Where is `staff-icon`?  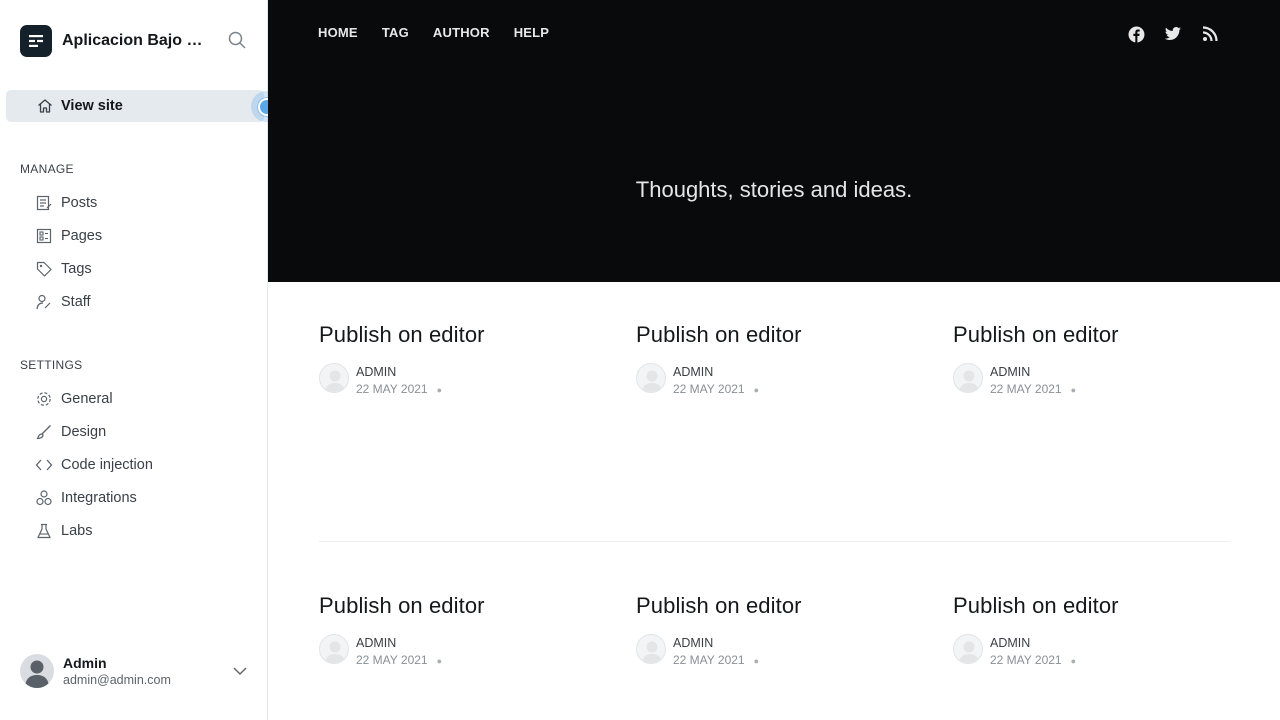
staff-icon is located at coordinates (44, 302).